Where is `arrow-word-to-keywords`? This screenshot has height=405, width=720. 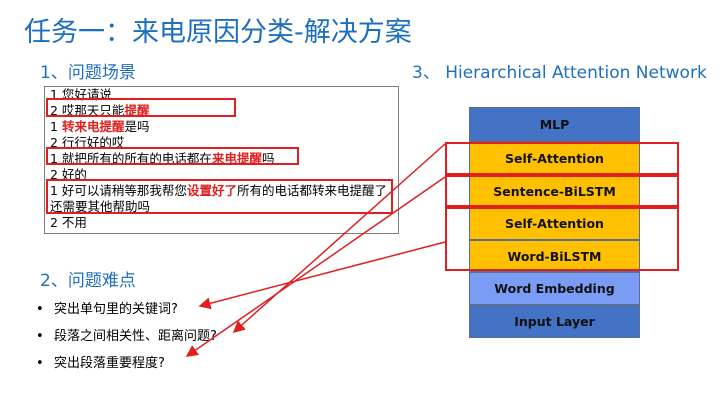 arrow-word-to-keywords is located at coordinates (322, 275).